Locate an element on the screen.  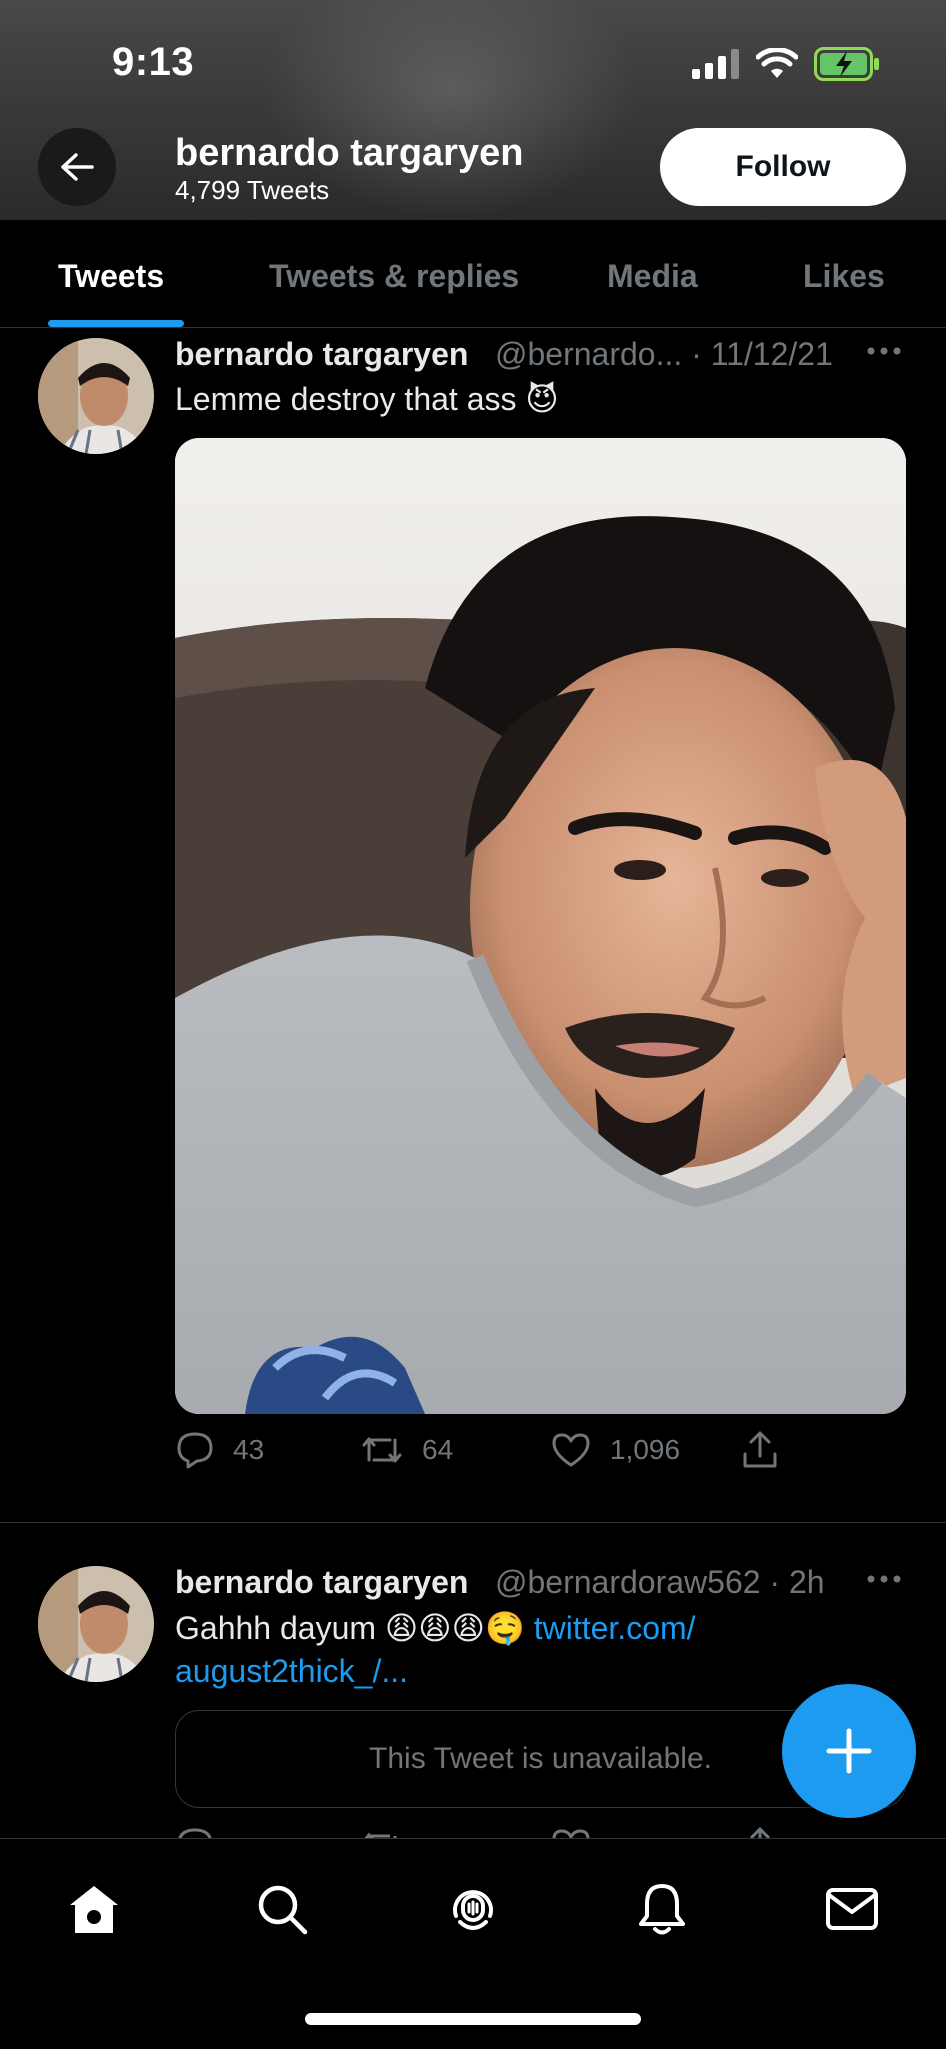
arrow-left-icon is located at coordinates (77, 167).